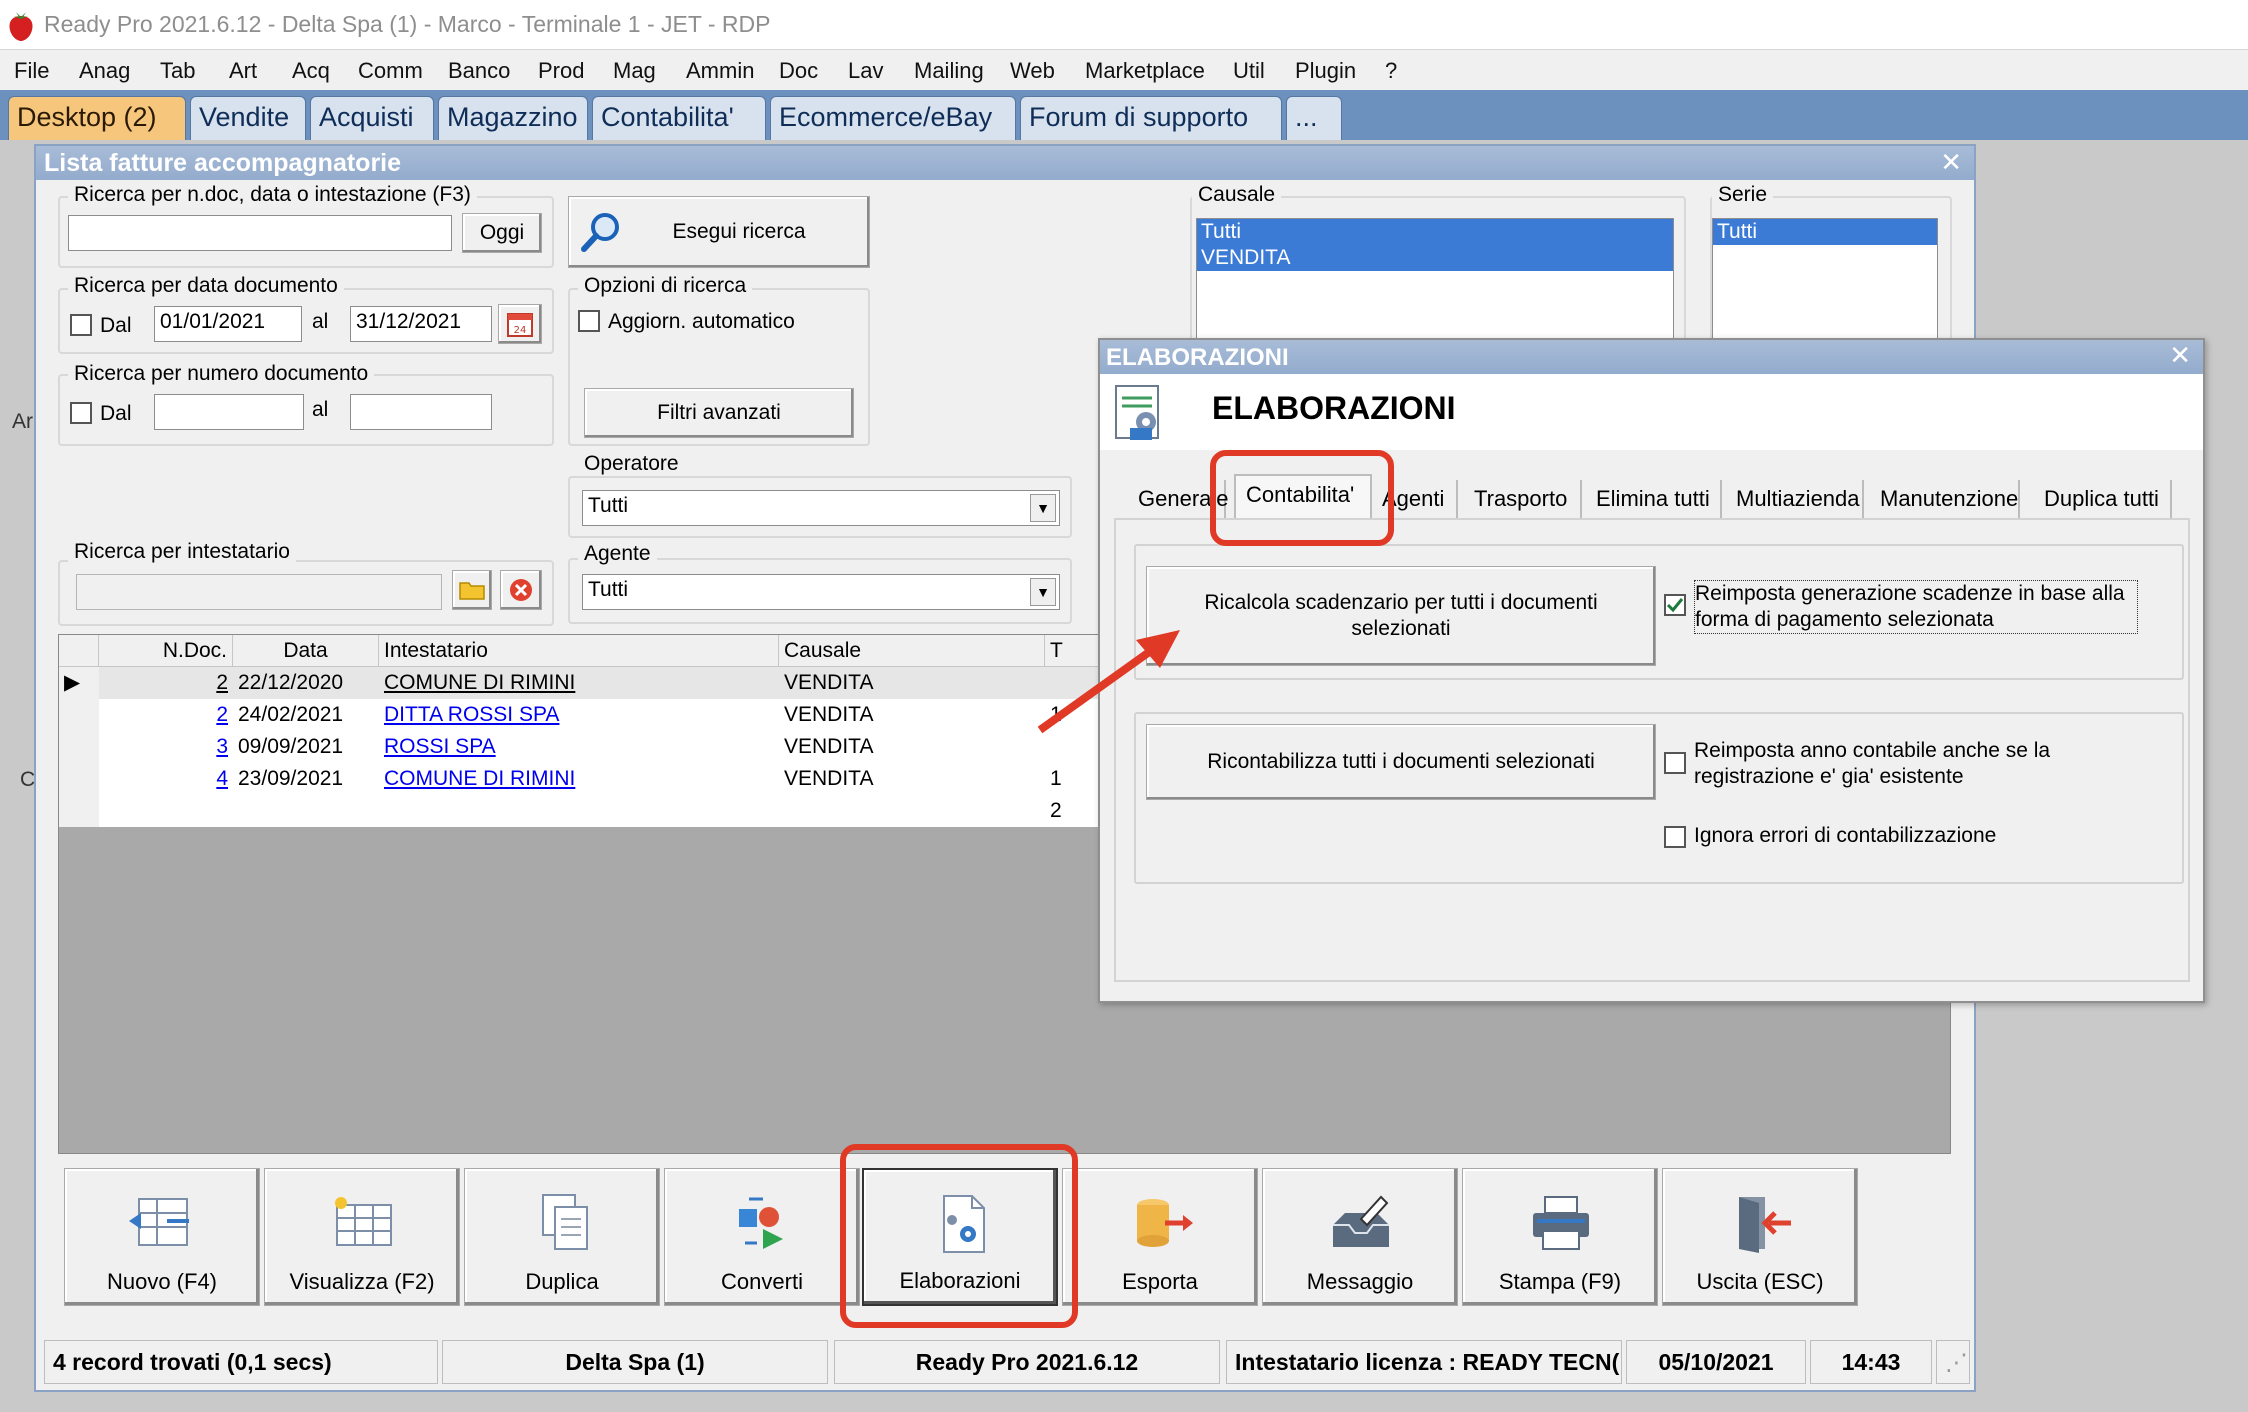 This screenshot has height=1412, width=2248. I want to click on tab-magazzino: Magazzino, so click(513, 118).